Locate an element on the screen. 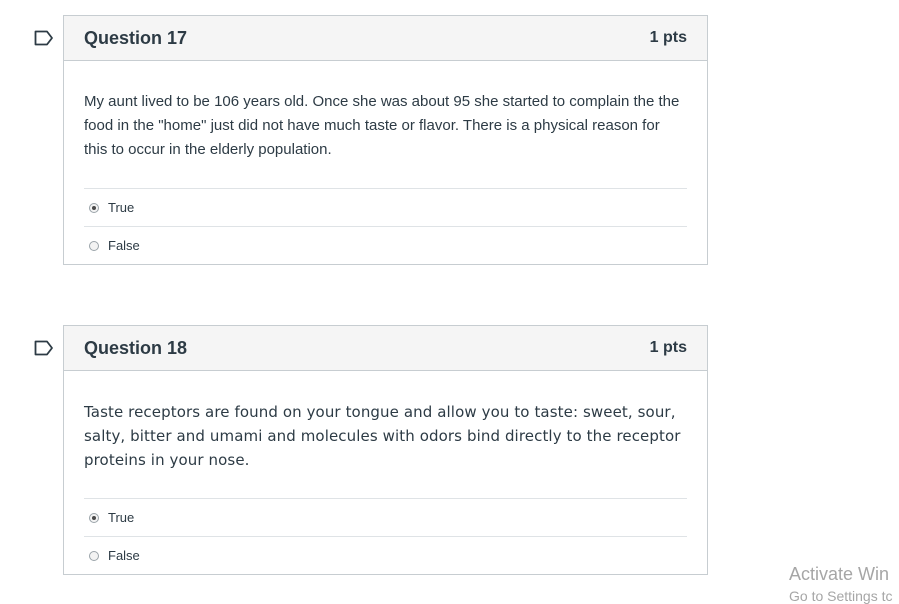 Image resolution: width=899 pixels, height=604 pixels. flag-question-18-icon is located at coordinates (44, 348).